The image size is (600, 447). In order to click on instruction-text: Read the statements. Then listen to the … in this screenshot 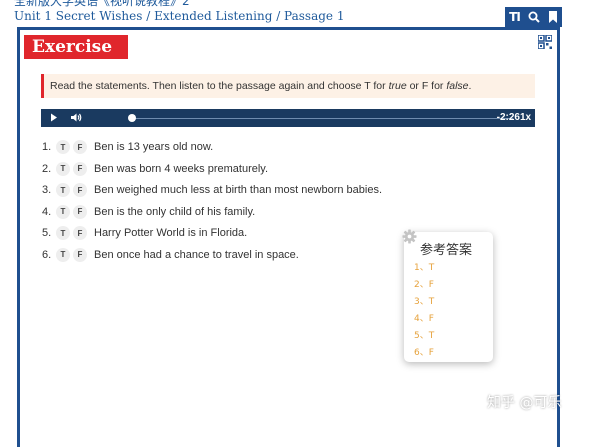, I will do `click(219, 86)`.